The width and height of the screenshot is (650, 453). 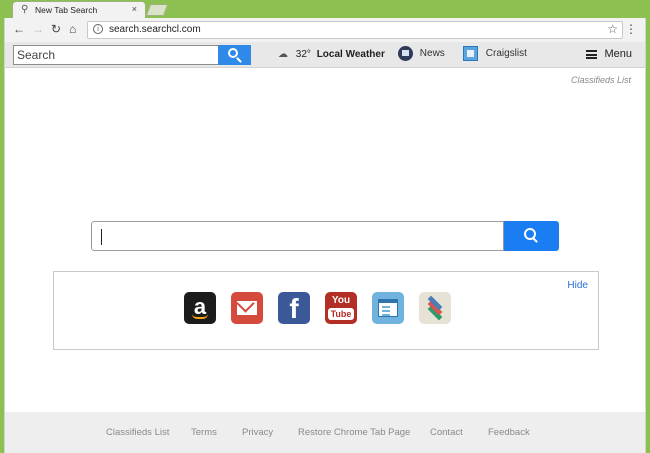 I want to click on main-search-field, so click(x=297, y=236).